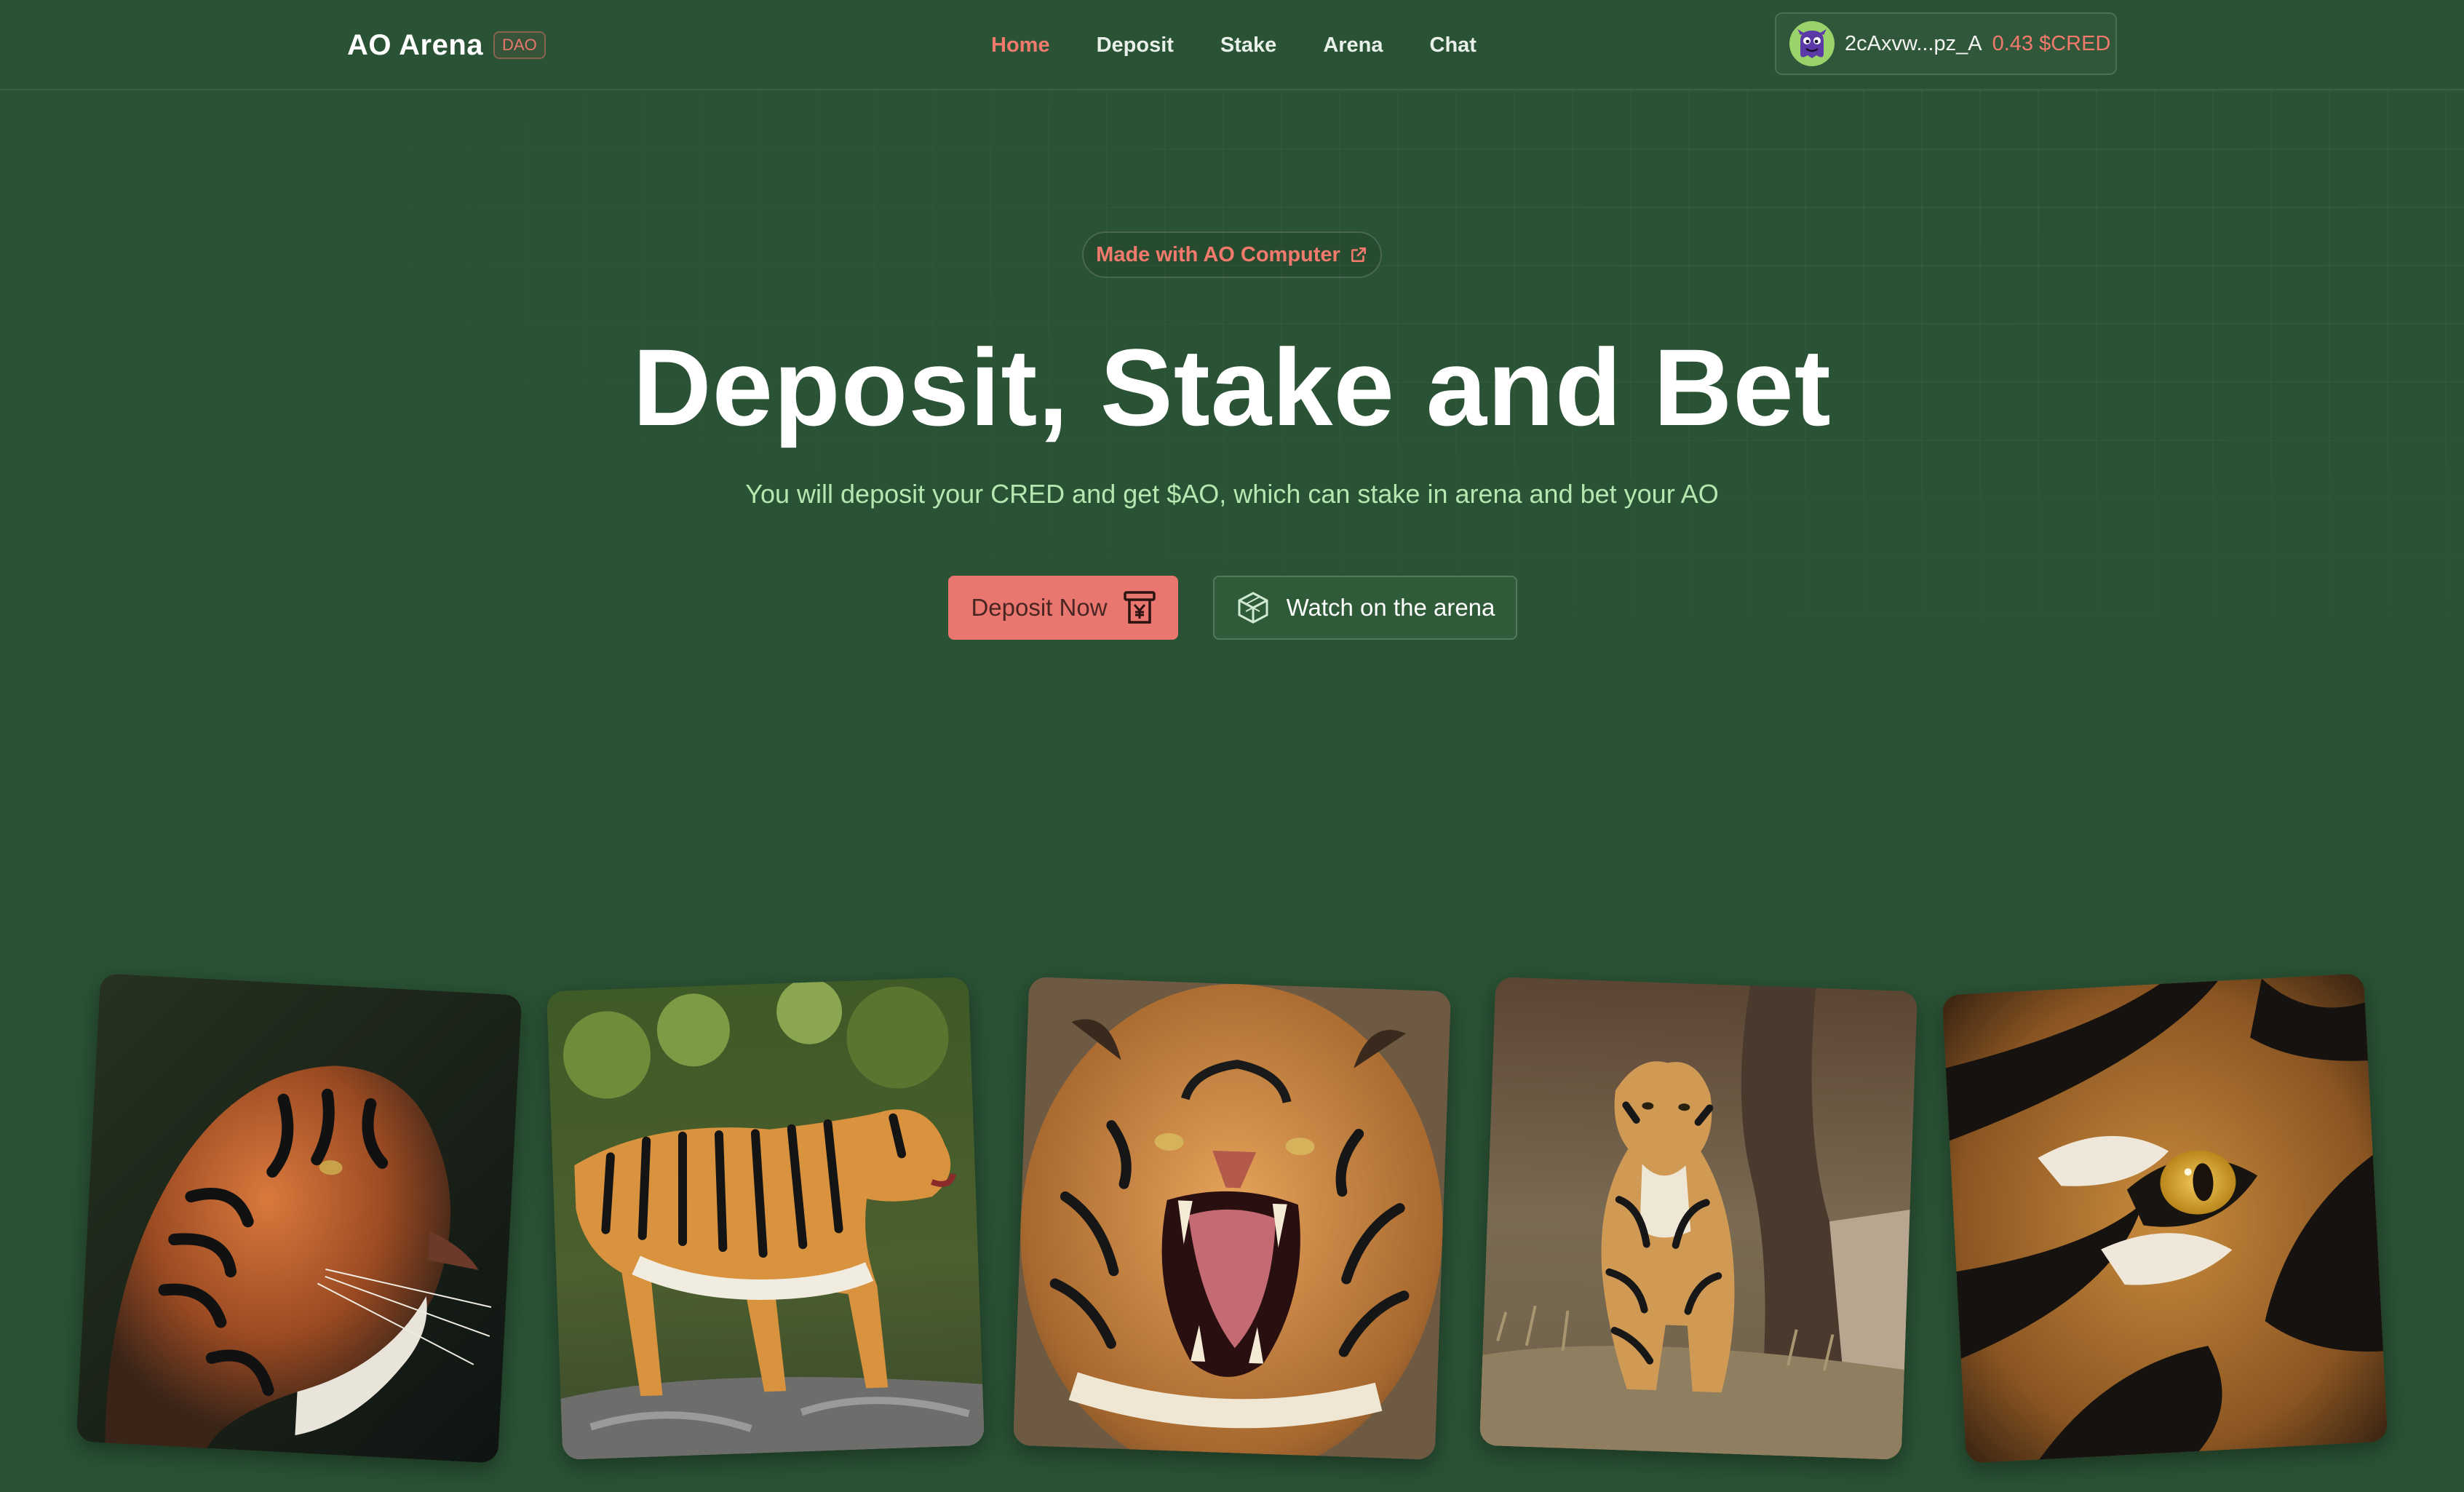 The width and height of the screenshot is (2464, 1492). What do you see at coordinates (1390, 607) in the screenshot?
I see `watch-arena-label: Watch on the arena` at bounding box center [1390, 607].